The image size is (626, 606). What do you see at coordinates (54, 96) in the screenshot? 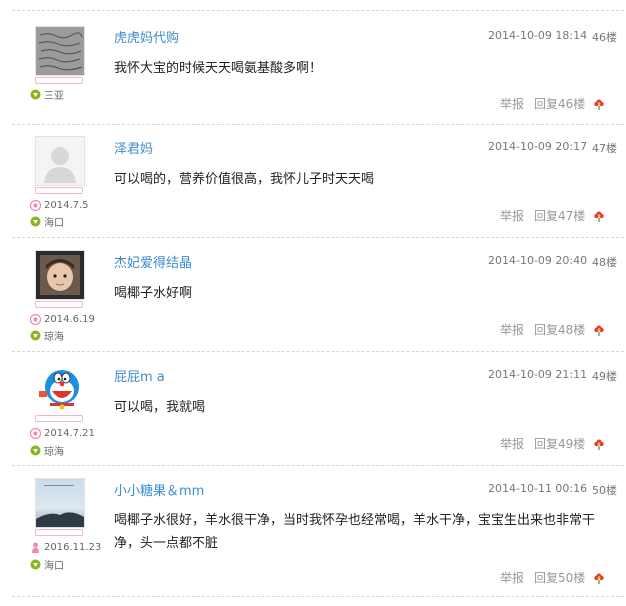
I see `location-text: 三亚` at bounding box center [54, 96].